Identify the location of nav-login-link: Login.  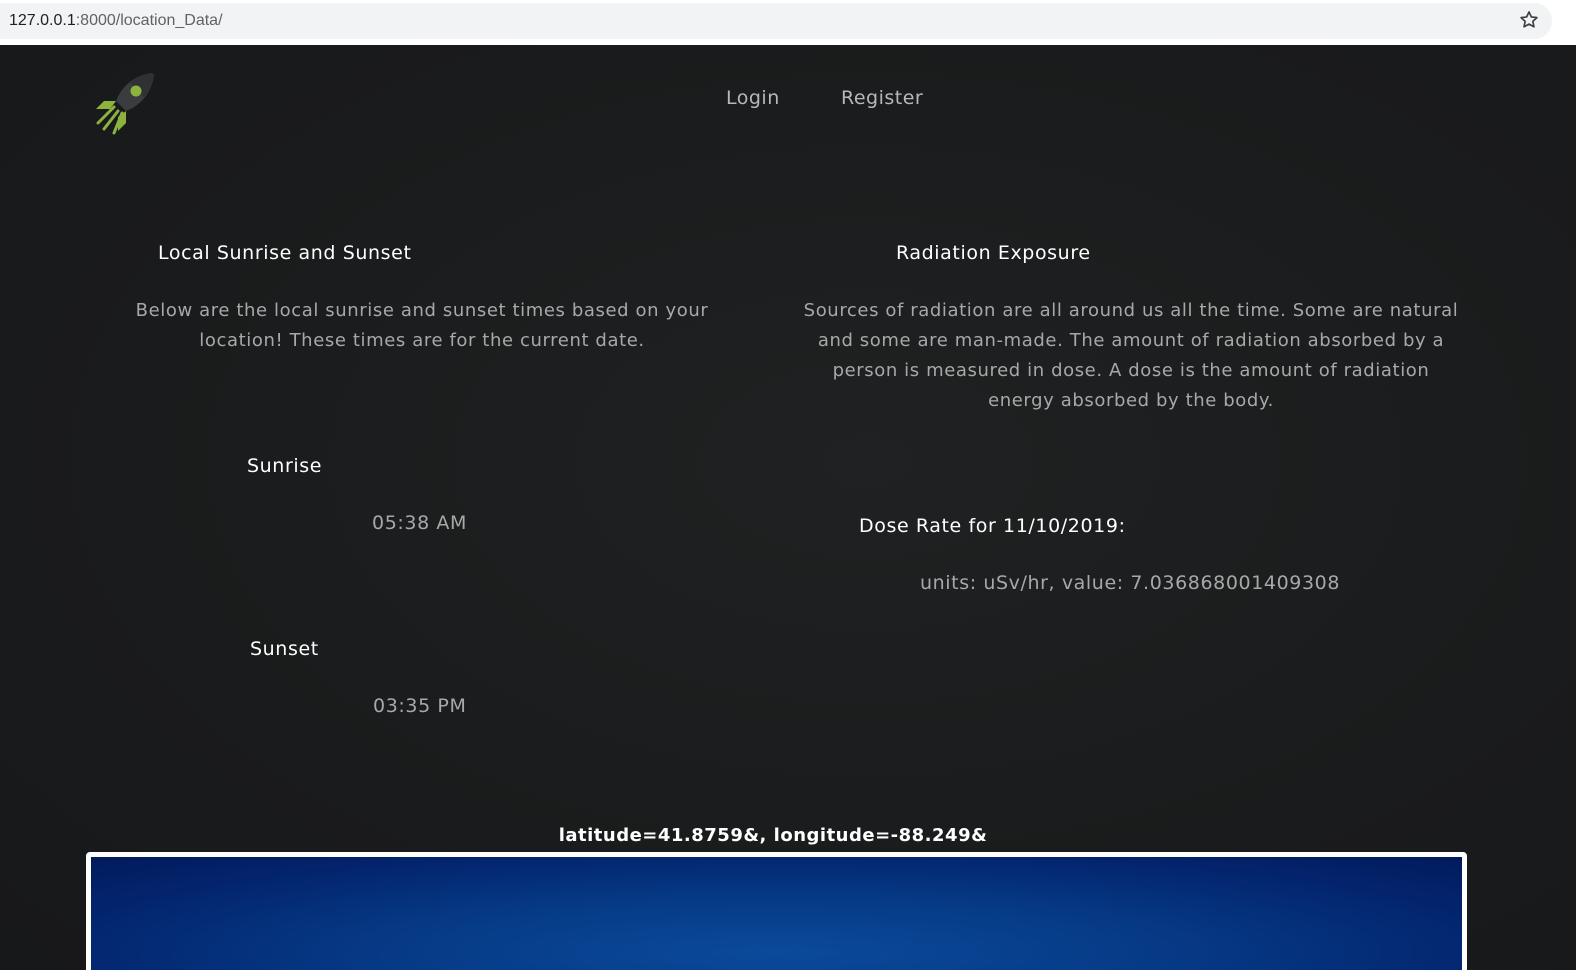
(753, 98).